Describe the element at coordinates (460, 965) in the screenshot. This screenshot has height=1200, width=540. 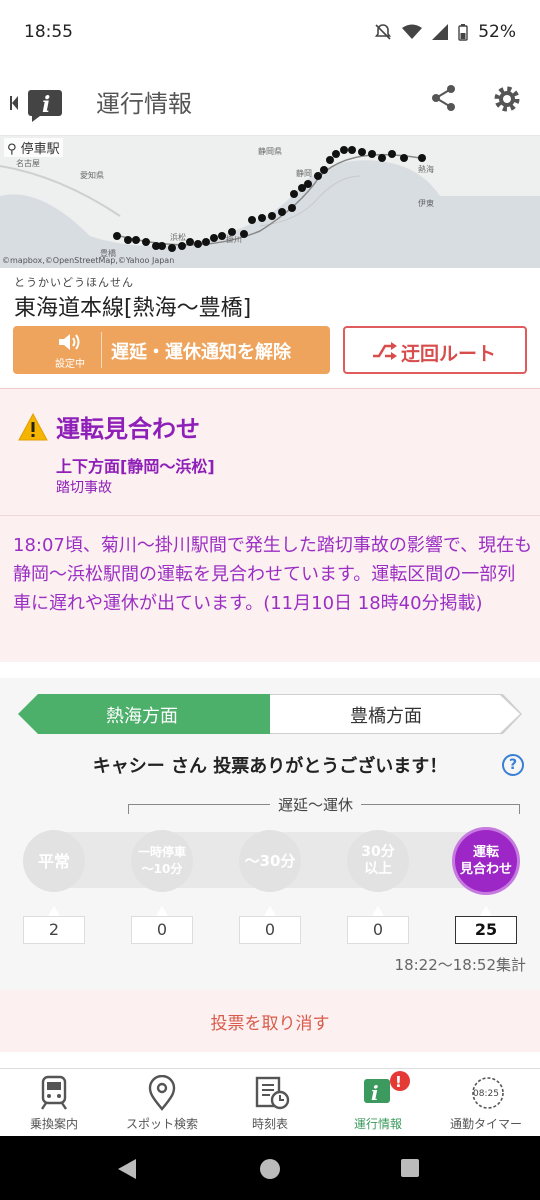
I see `vote-period: 18:22〜18:52集計` at that location.